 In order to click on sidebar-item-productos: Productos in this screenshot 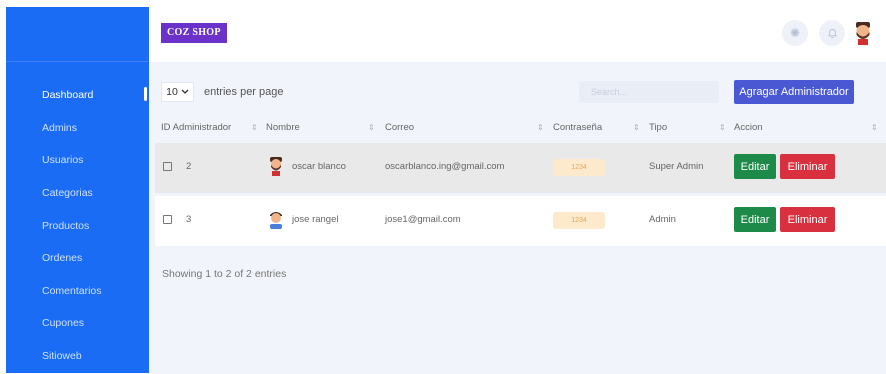, I will do `click(77, 225)`.